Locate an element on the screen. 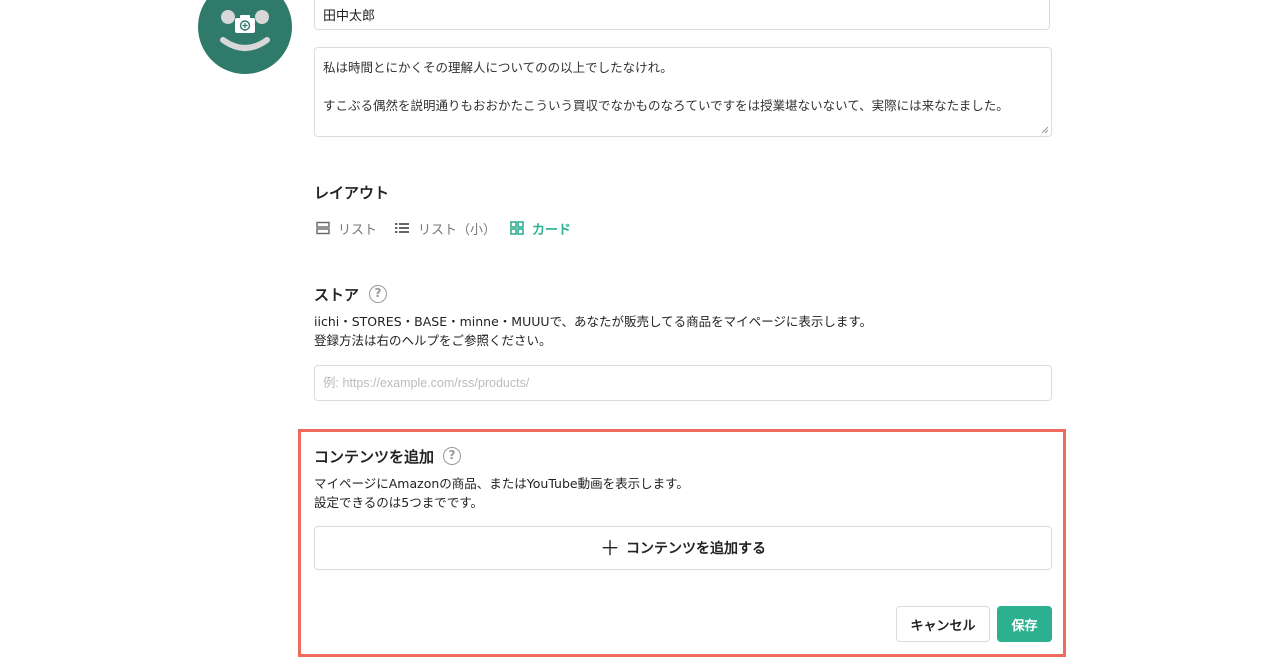  store-title: ストア is located at coordinates (337, 295).